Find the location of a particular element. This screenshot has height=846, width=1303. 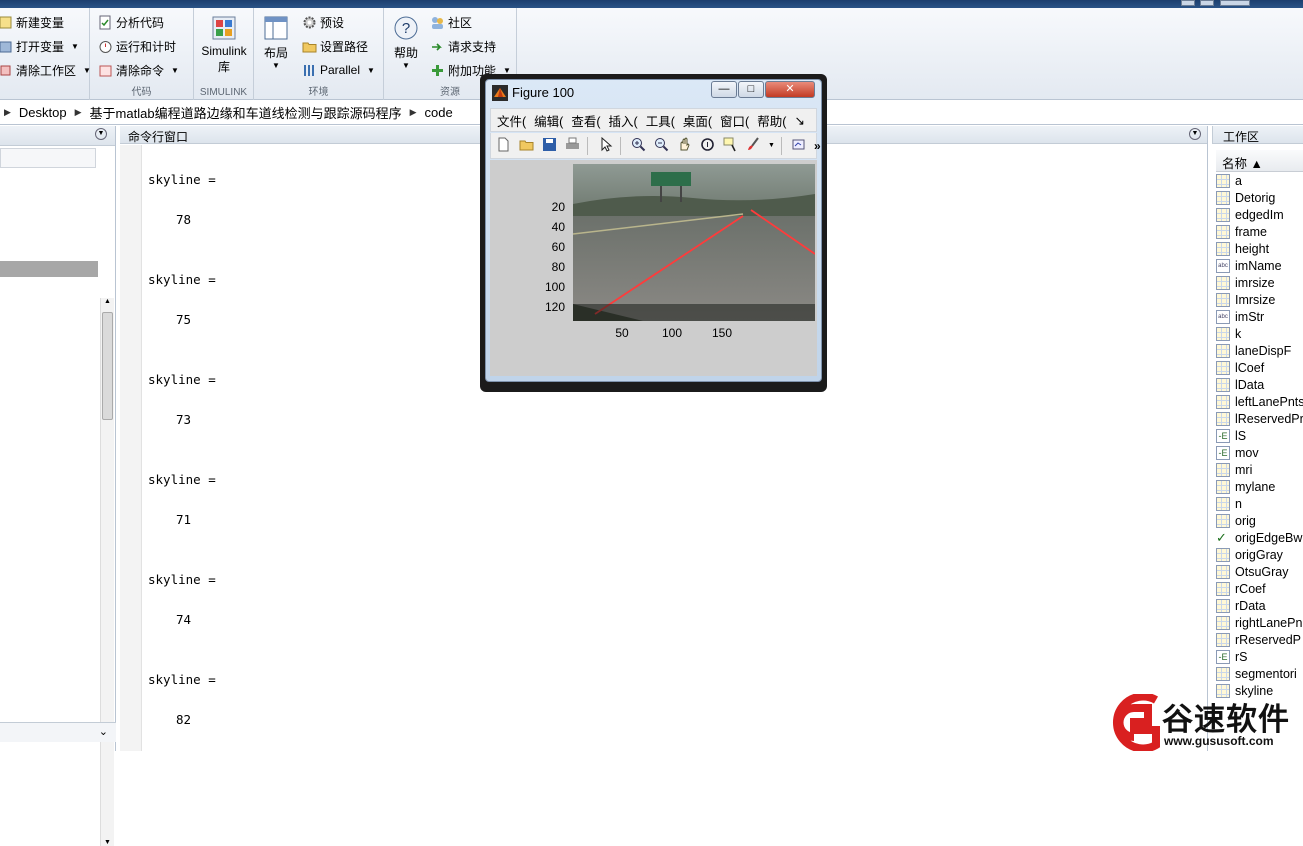

print-icon is located at coordinates (572, 145).